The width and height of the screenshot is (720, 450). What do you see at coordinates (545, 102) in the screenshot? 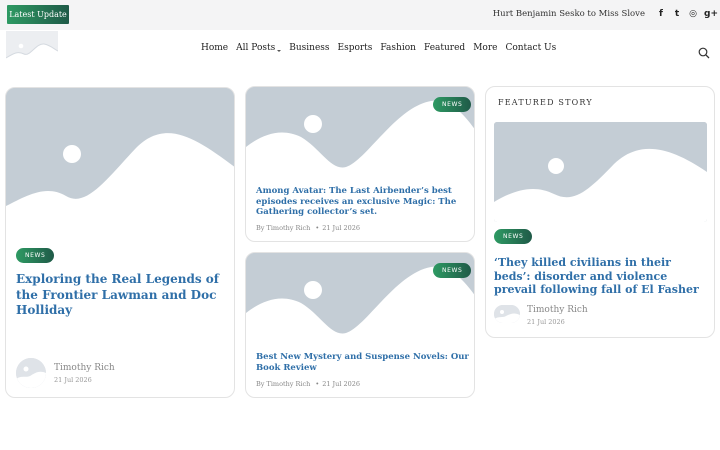
I see `section-heading: FEATURED STORY` at bounding box center [545, 102].